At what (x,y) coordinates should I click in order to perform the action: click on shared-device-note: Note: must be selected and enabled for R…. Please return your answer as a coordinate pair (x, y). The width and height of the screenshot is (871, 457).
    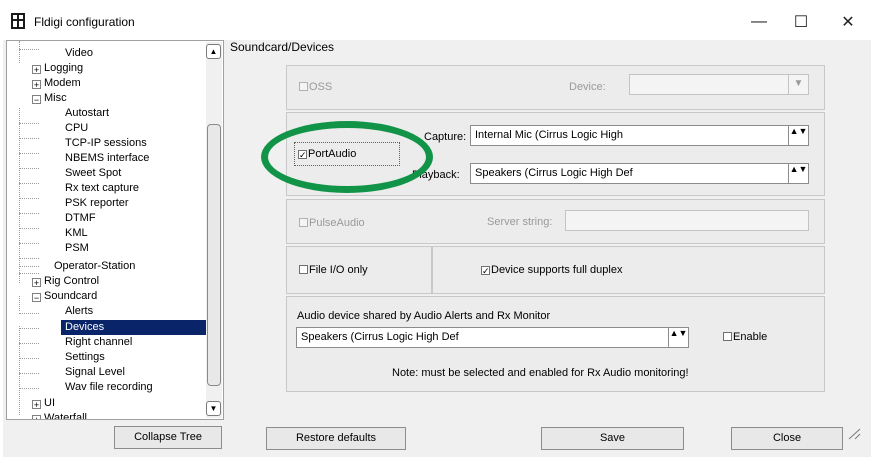
    Looking at the image, I should click on (540, 373).